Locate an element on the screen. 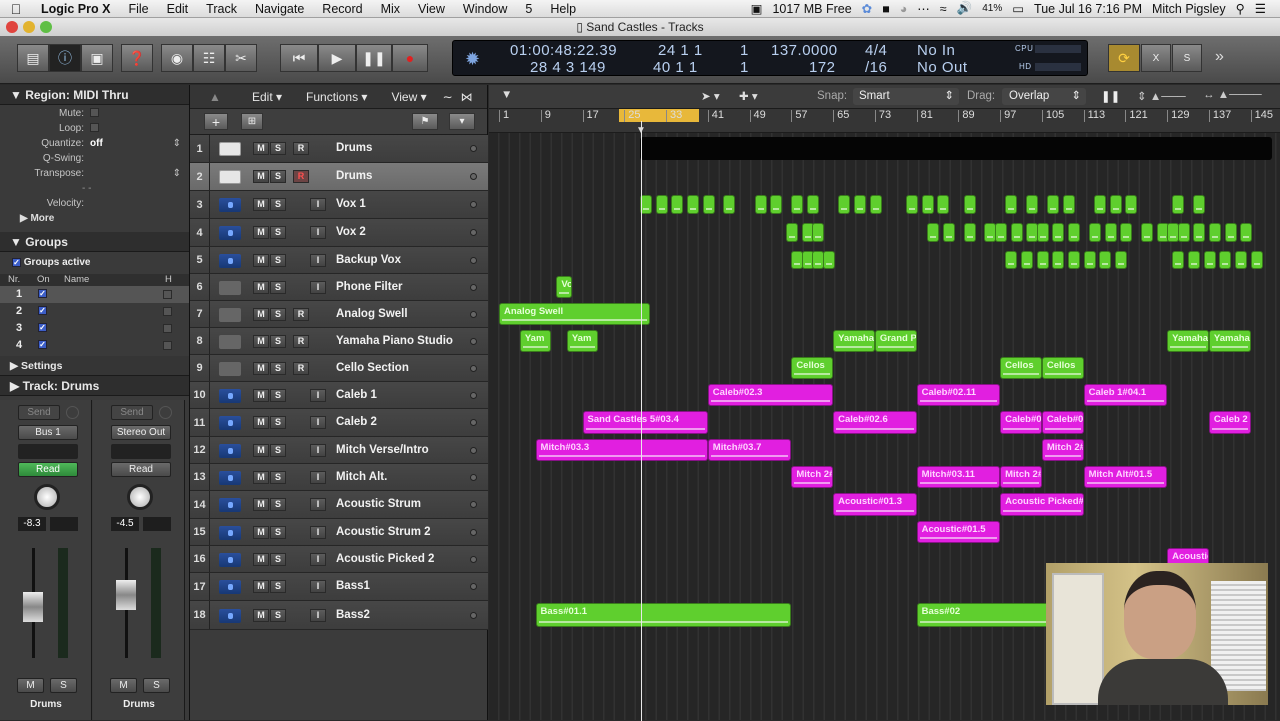 The height and width of the screenshot is (721, 1280). menu-5: 5 is located at coordinates (528, 9).